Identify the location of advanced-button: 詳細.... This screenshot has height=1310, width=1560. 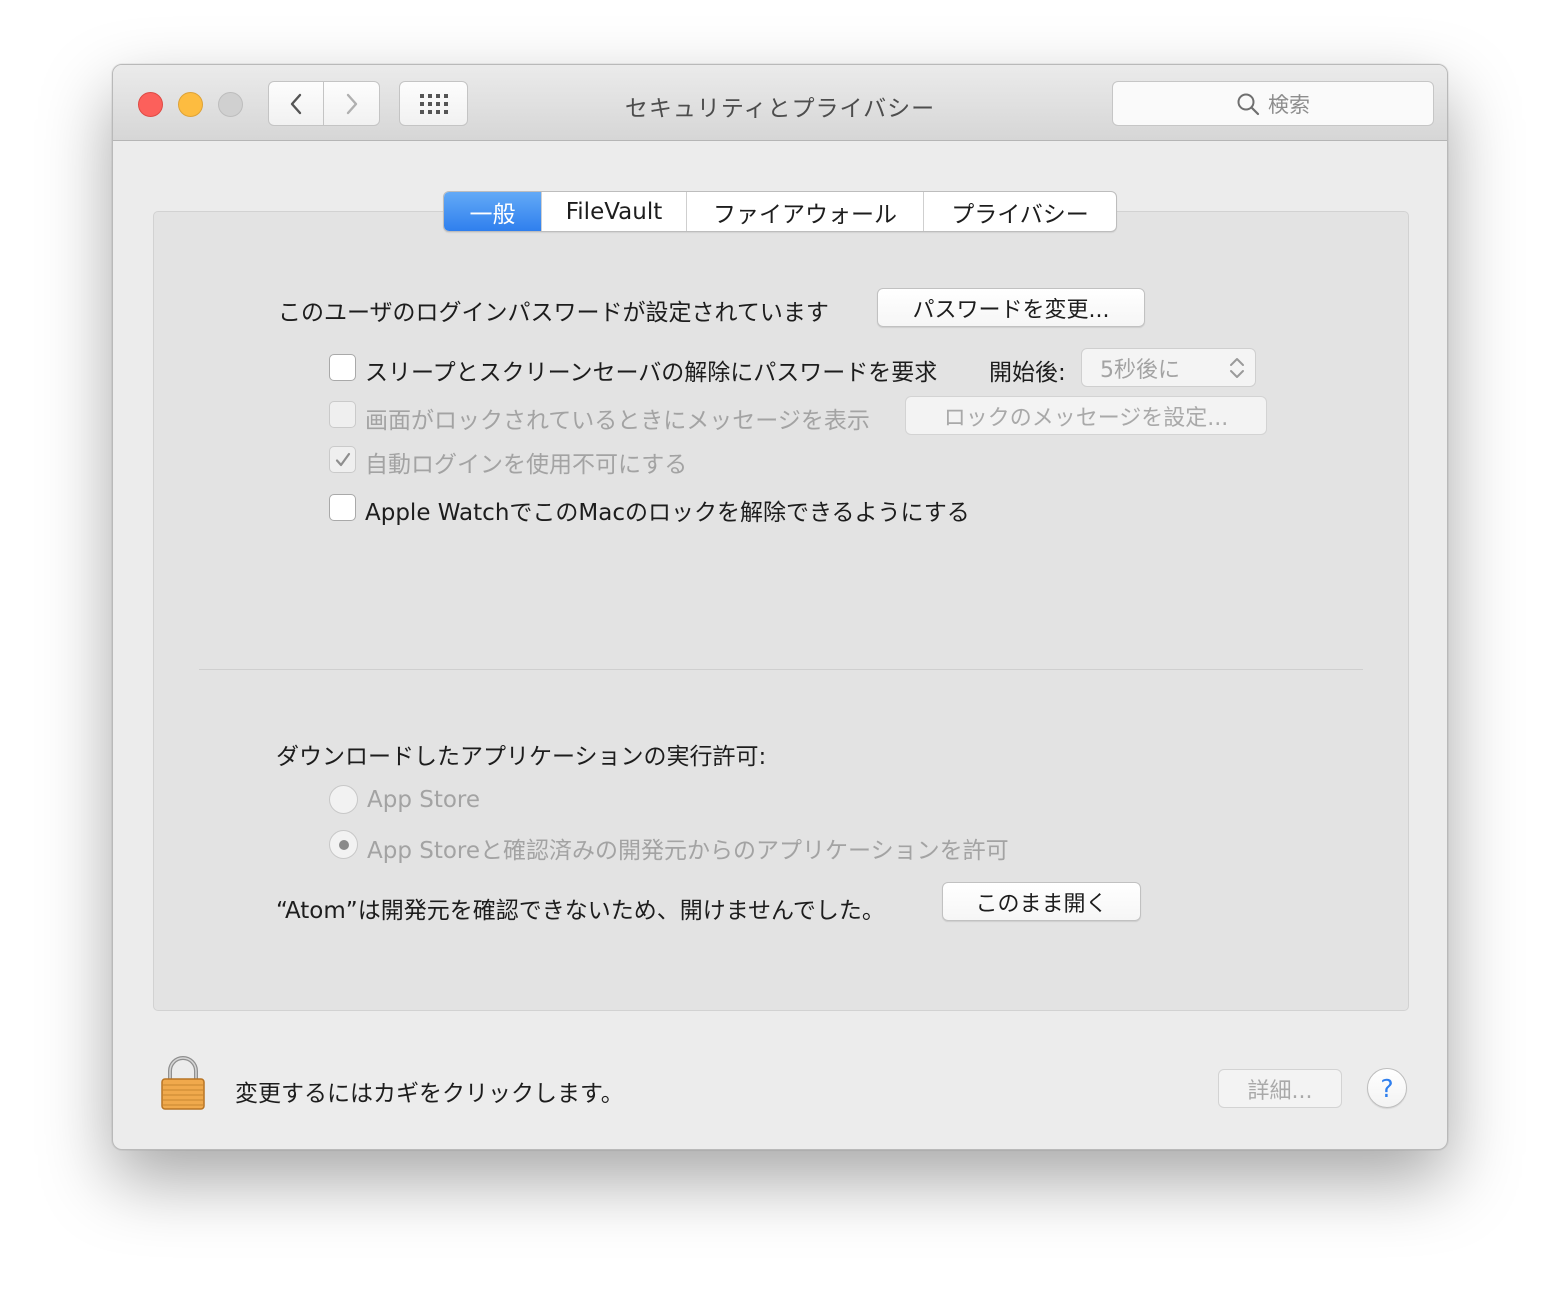
(1280, 1088).